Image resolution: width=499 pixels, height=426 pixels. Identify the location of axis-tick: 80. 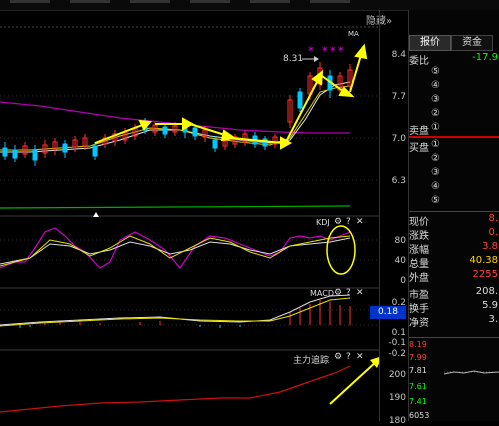
(400, 241).